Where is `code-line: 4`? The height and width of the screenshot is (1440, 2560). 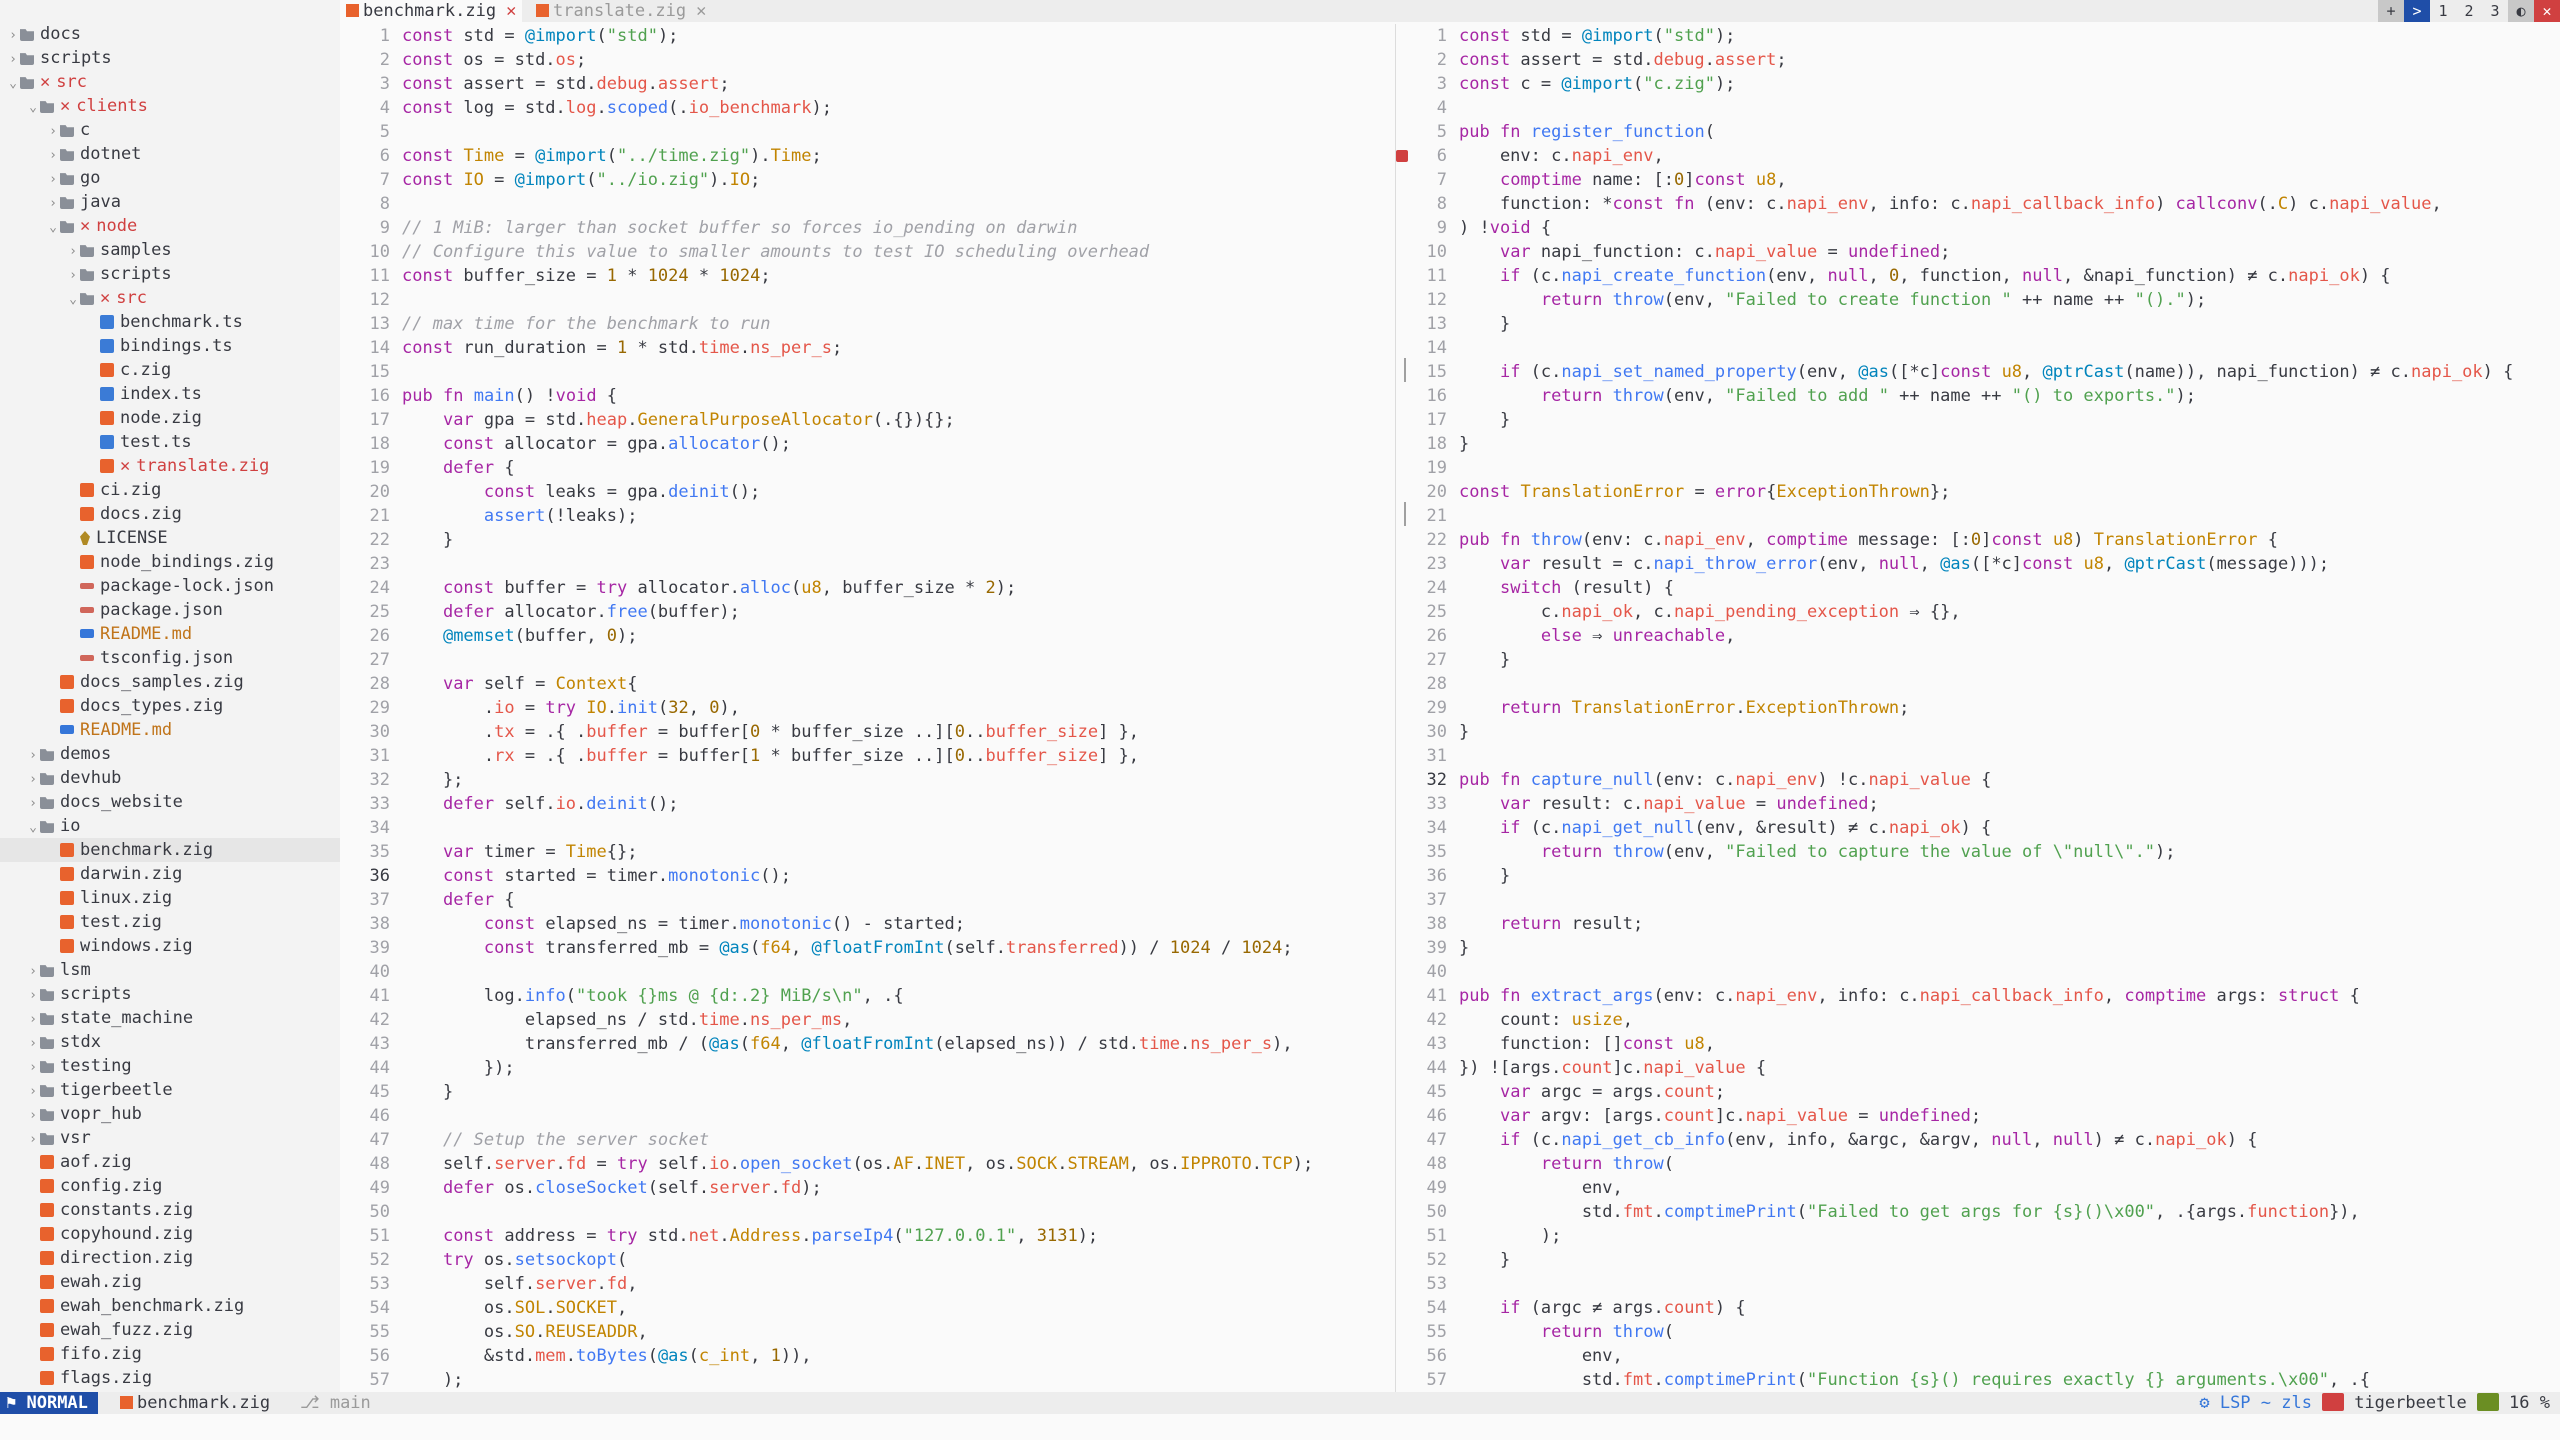
code-line: 4 is located at coordinates (1978, 108).